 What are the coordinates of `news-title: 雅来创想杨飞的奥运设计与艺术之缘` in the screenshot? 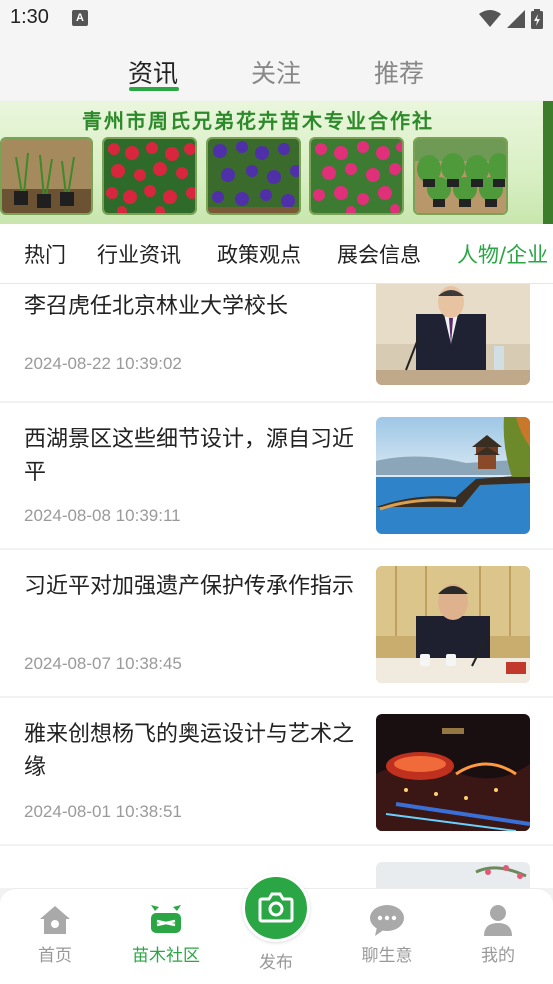 It's located at (189, 751).